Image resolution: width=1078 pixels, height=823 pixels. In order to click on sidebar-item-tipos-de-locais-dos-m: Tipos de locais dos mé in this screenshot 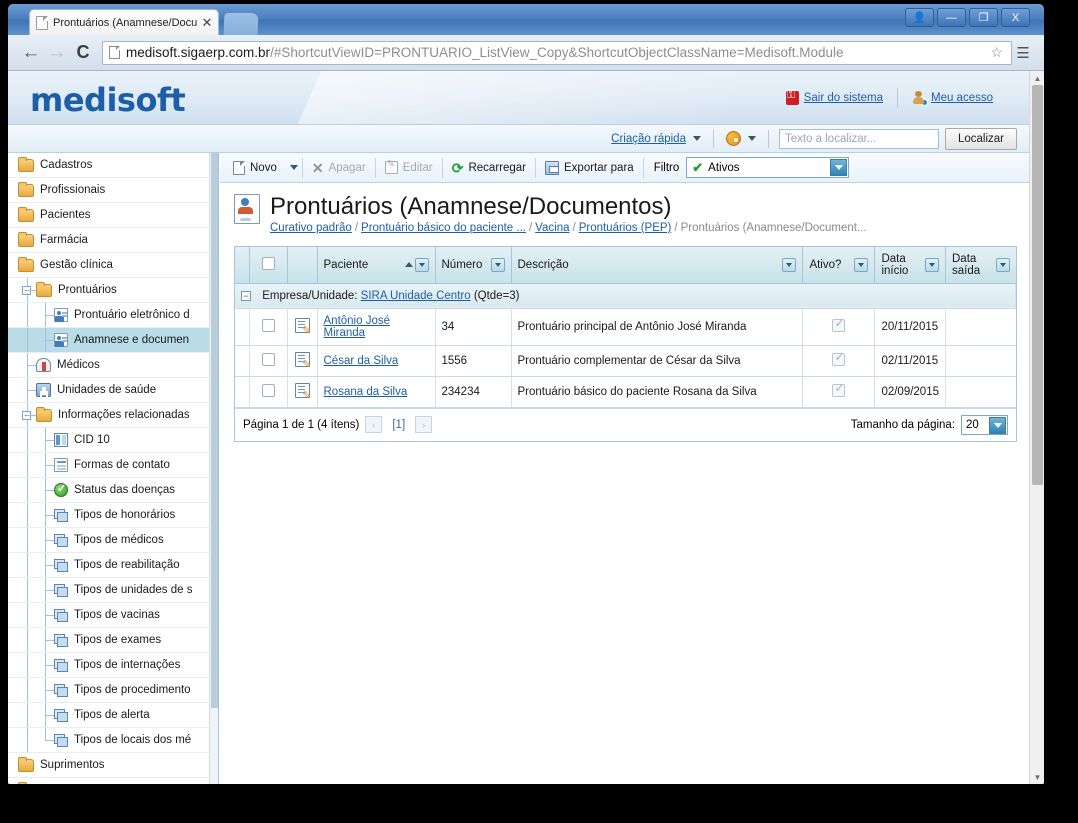, I will do `click(113, 740)`.